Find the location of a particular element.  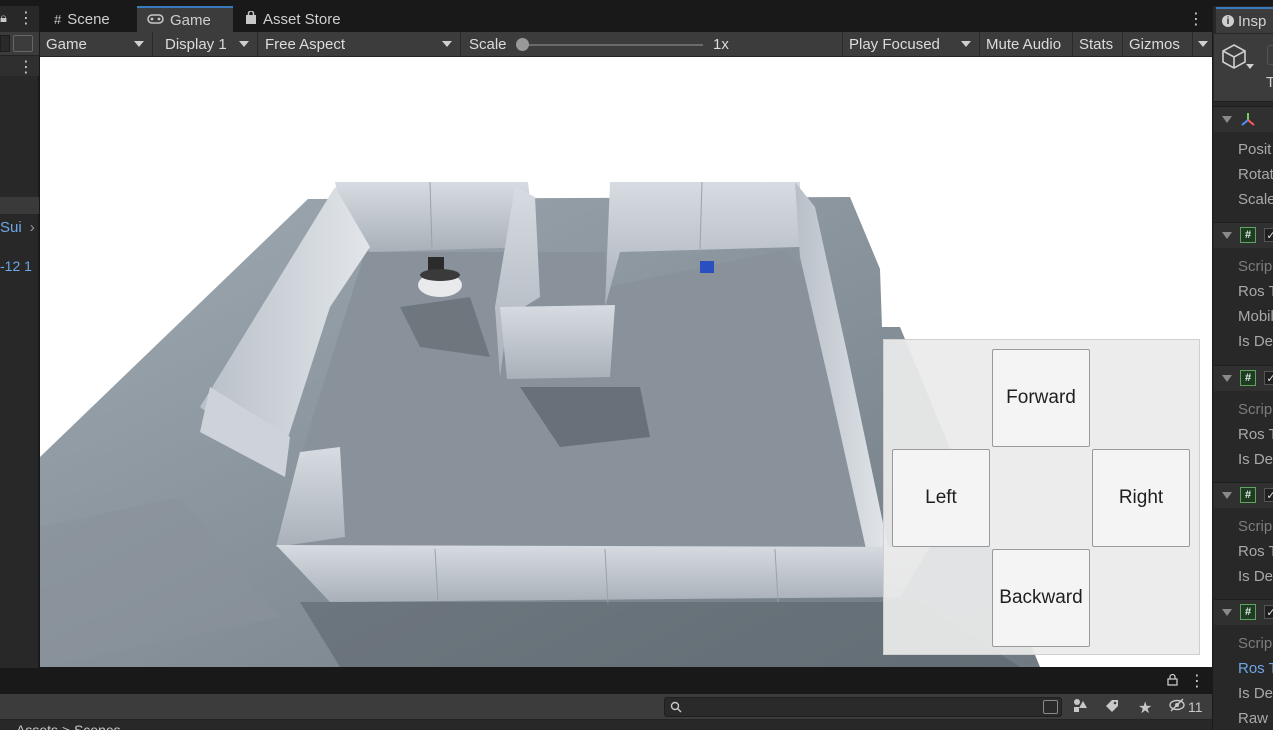

transform-header is located at coordinates (1243, 119).